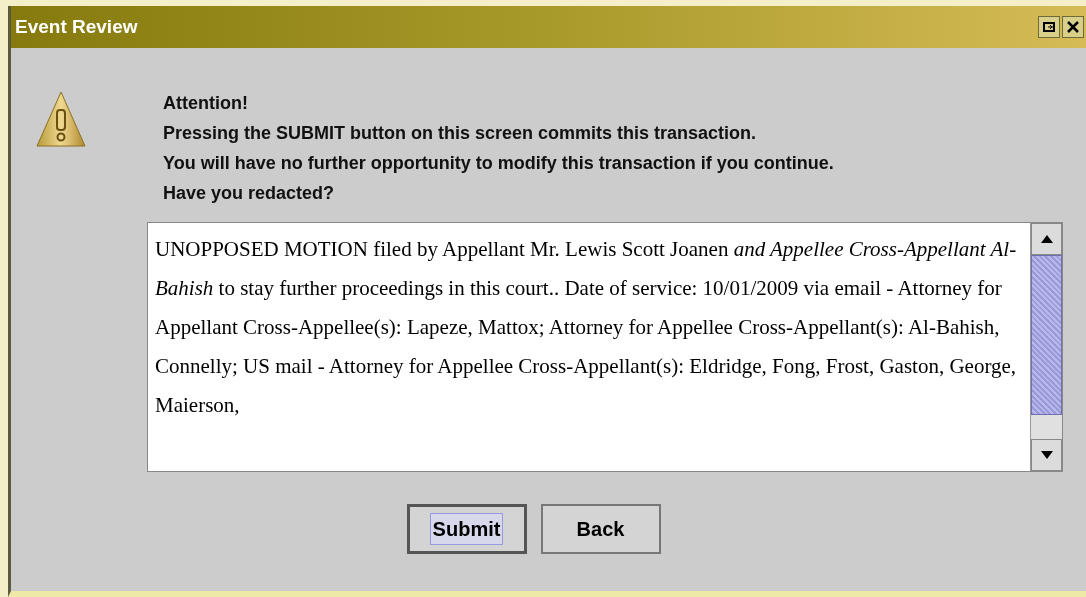 Image resolution: width=1086 pixels, height=597 pixels. What do you see at coordinates (76, 26) in the screenshot?
I see `window-title: Event Review` at bounding box center [76, 26].